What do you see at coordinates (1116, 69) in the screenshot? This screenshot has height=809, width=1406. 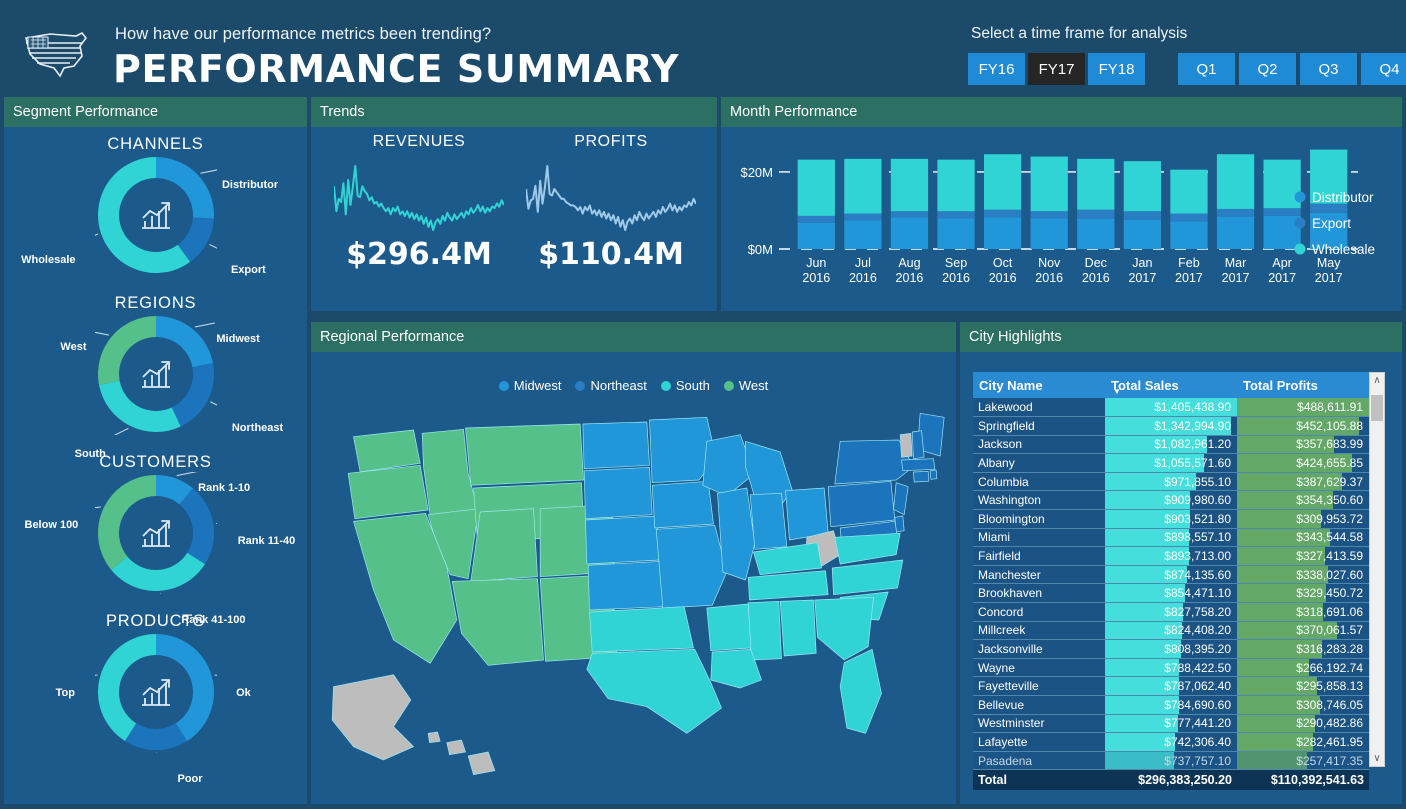 I see `fy-button-fy18: FY18` at bounding box center [1116, 69].